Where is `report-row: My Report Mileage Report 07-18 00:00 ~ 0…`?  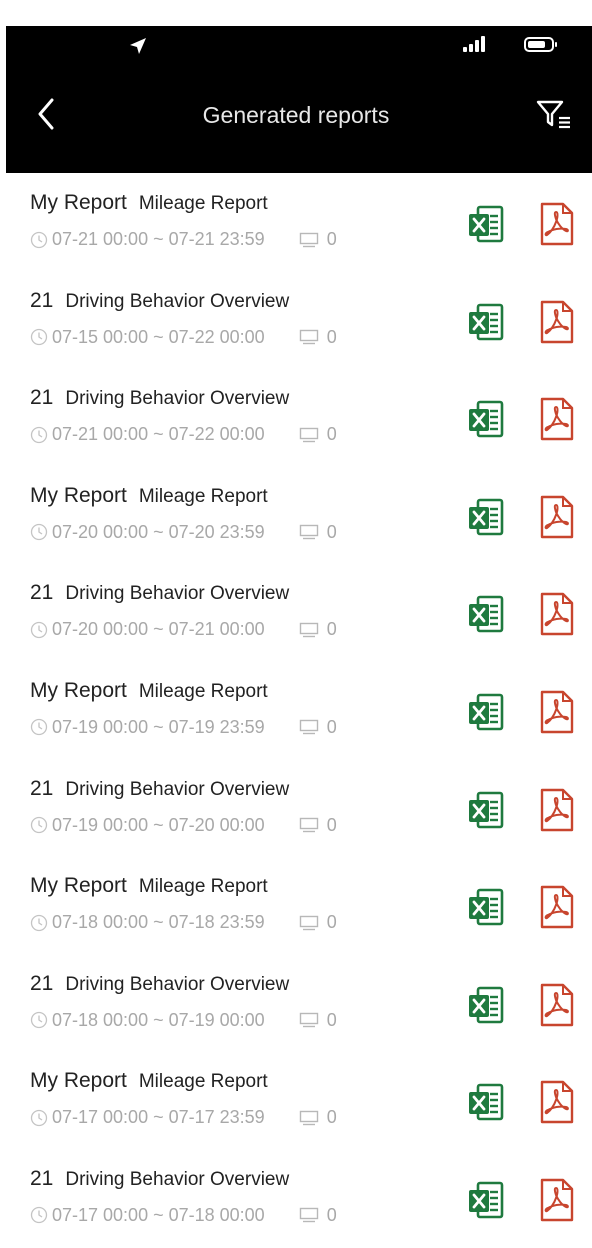 report-row: My Report Mileage Report 07-18 00:00 ~ 0… is located at coordinates (296, 905).